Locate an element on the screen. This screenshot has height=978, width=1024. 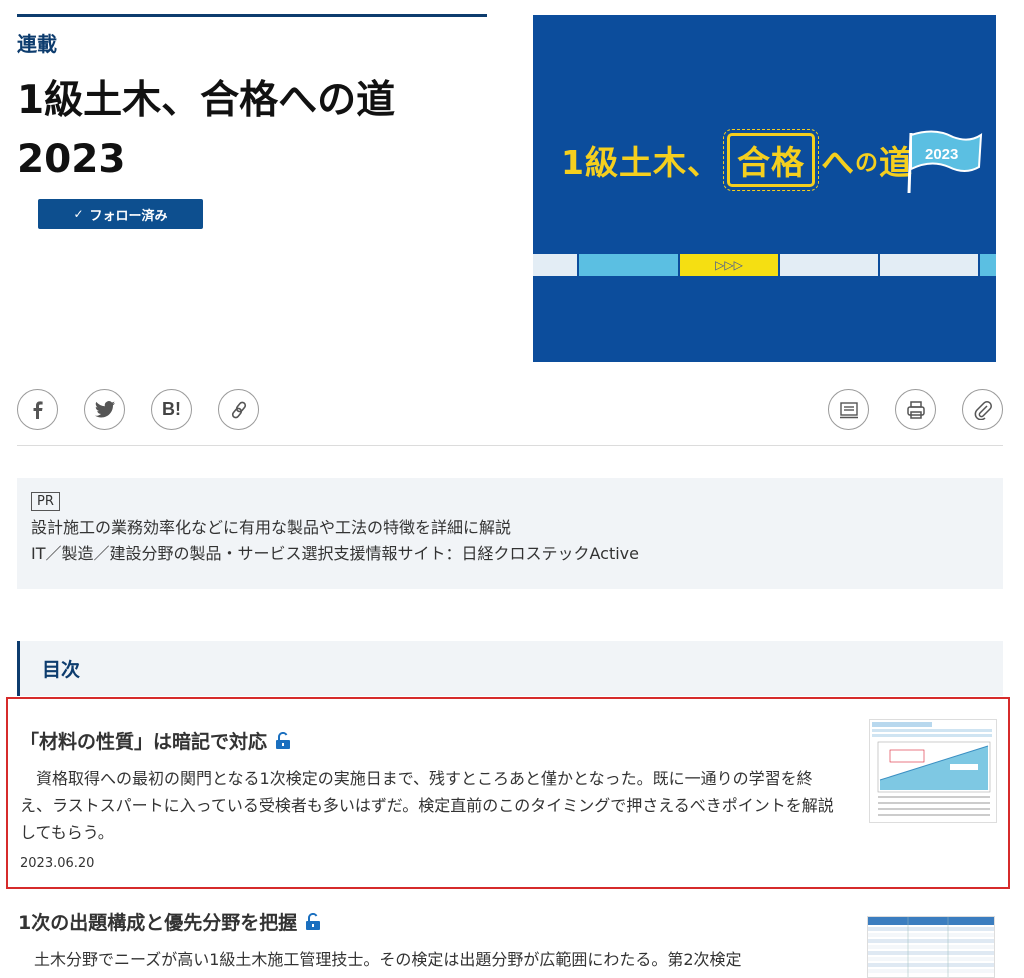
hero-title-he: へ is located at coordinates (837, 162).